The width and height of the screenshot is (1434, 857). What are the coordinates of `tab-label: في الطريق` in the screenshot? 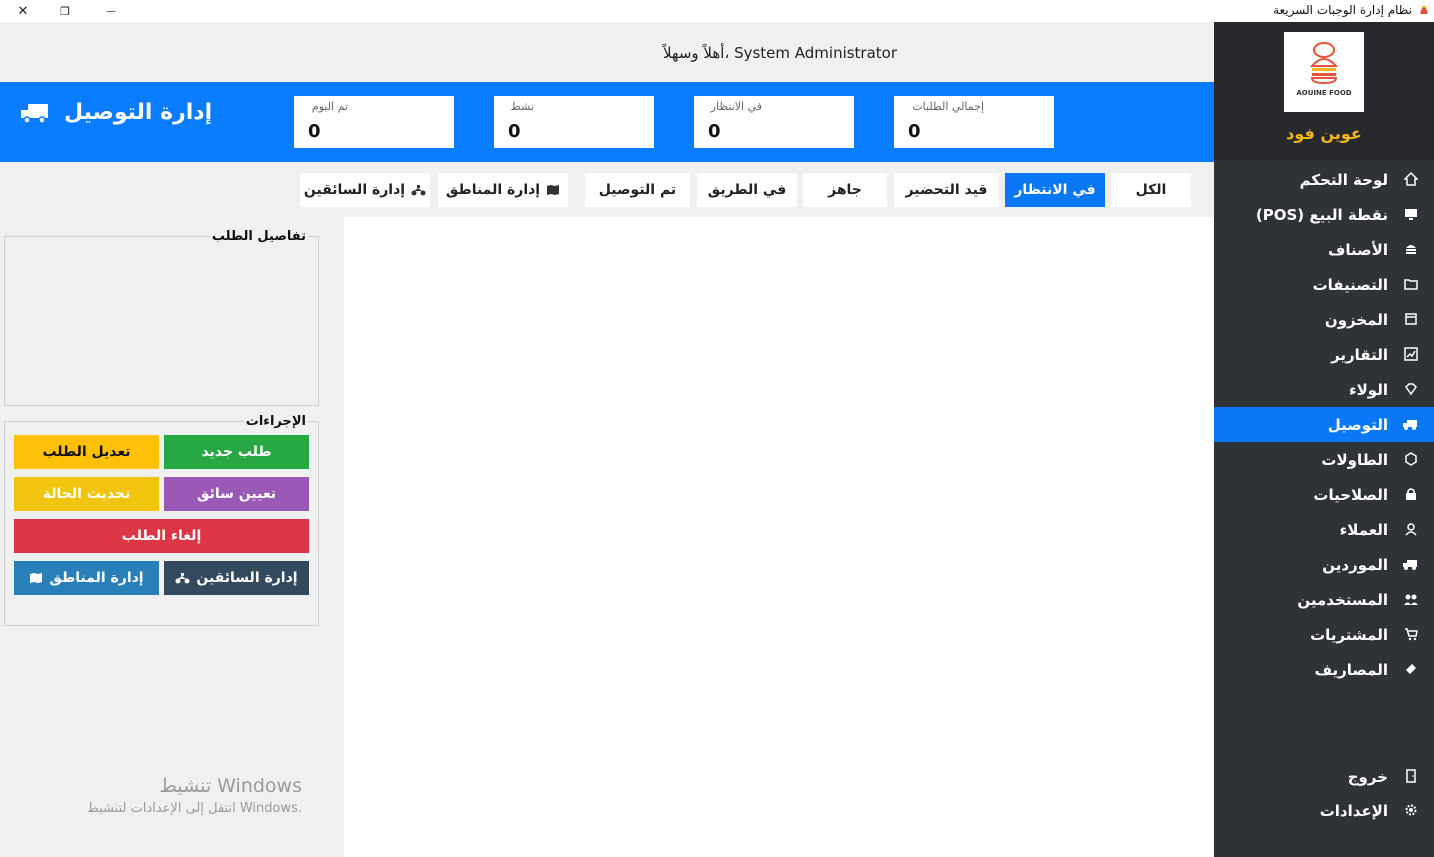 It's located at (747, 190).